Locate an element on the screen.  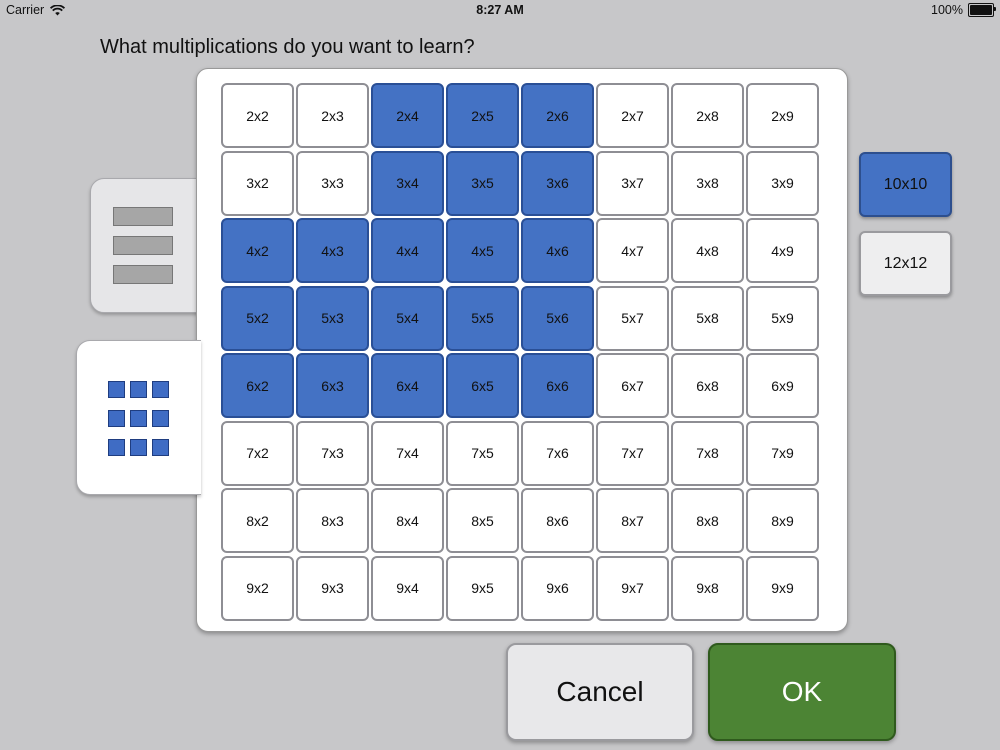
grid-cell: 9x5 is located at coordinates (482, 588).